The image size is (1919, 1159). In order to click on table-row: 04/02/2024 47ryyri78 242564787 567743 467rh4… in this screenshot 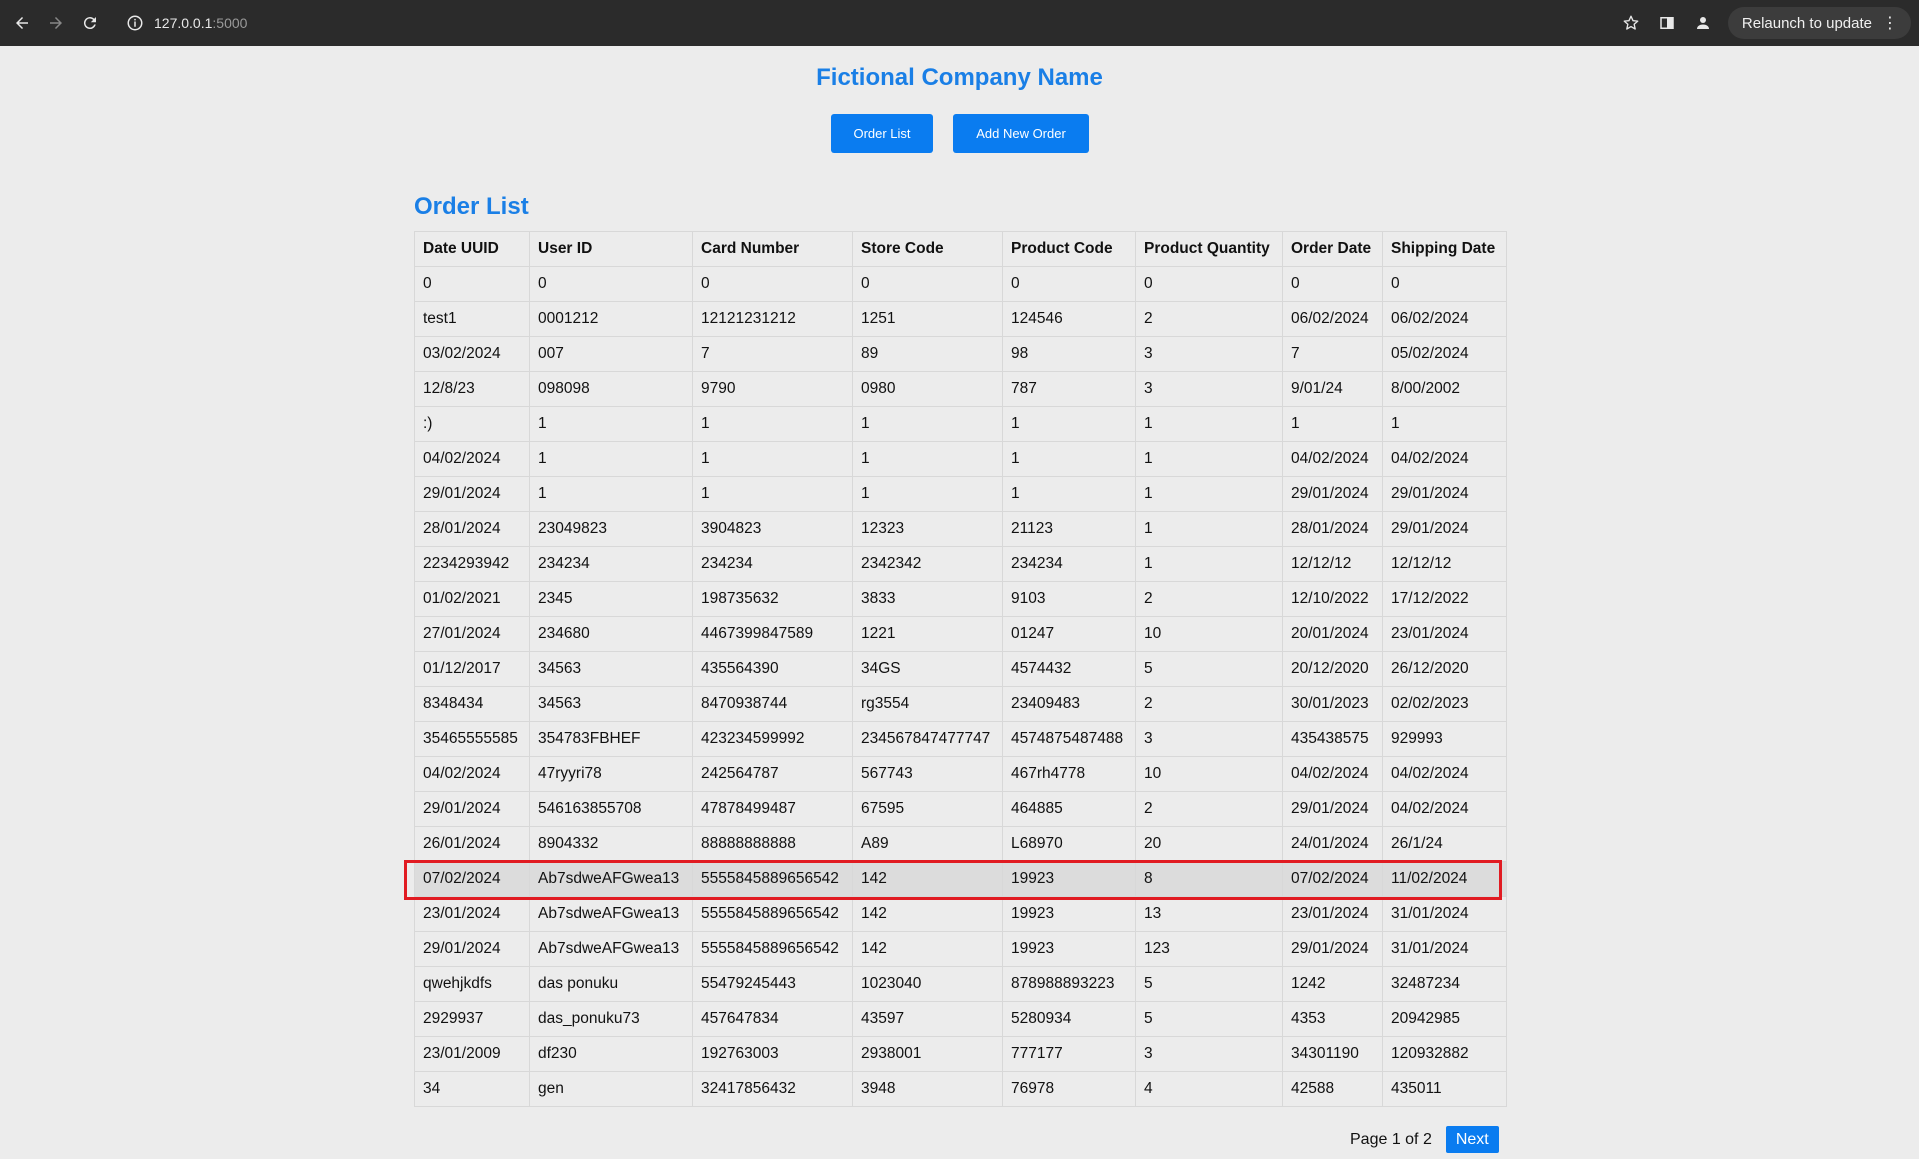, I will do `click(960, 774)`.